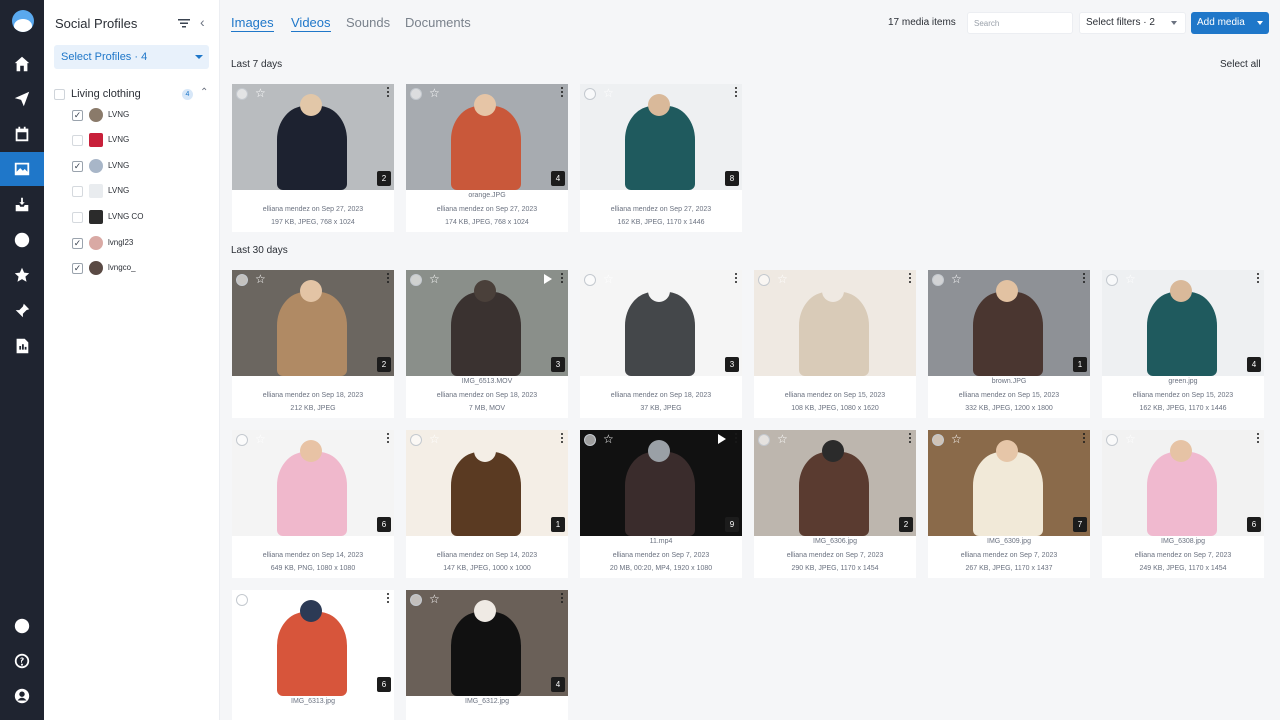  What do you see at coordinates (22, 346) in the screenshot?
I see `reports-icon` at bounding box center [22, 346].